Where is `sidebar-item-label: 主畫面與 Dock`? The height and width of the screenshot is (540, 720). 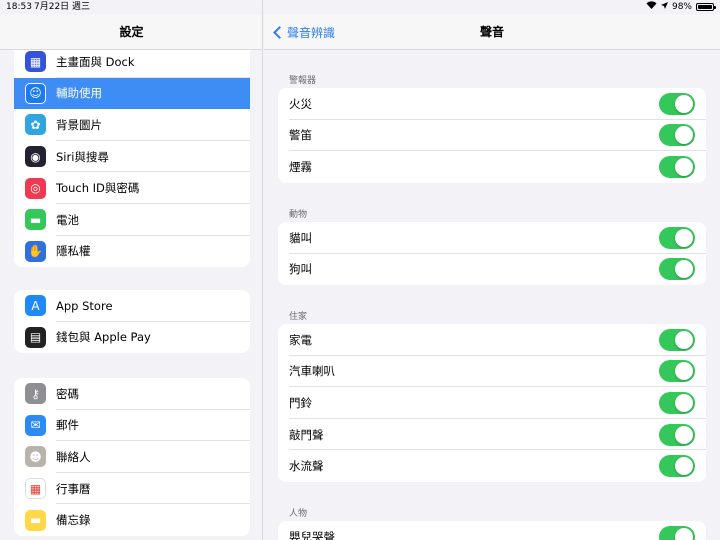
sidebar-item-label: 主畫面與 Dock is located at coordinates (95, 61).